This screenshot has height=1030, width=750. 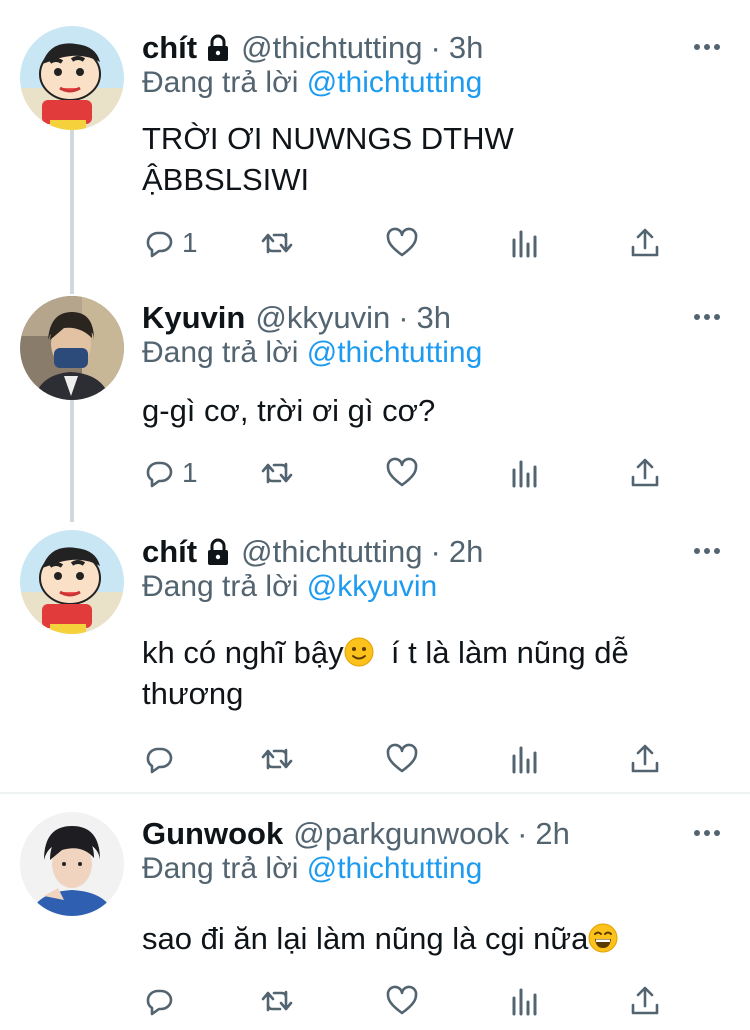 I want to click on tweet-header: Kyuvin @kkyuvin · 3h, so click(x=296, y=318).